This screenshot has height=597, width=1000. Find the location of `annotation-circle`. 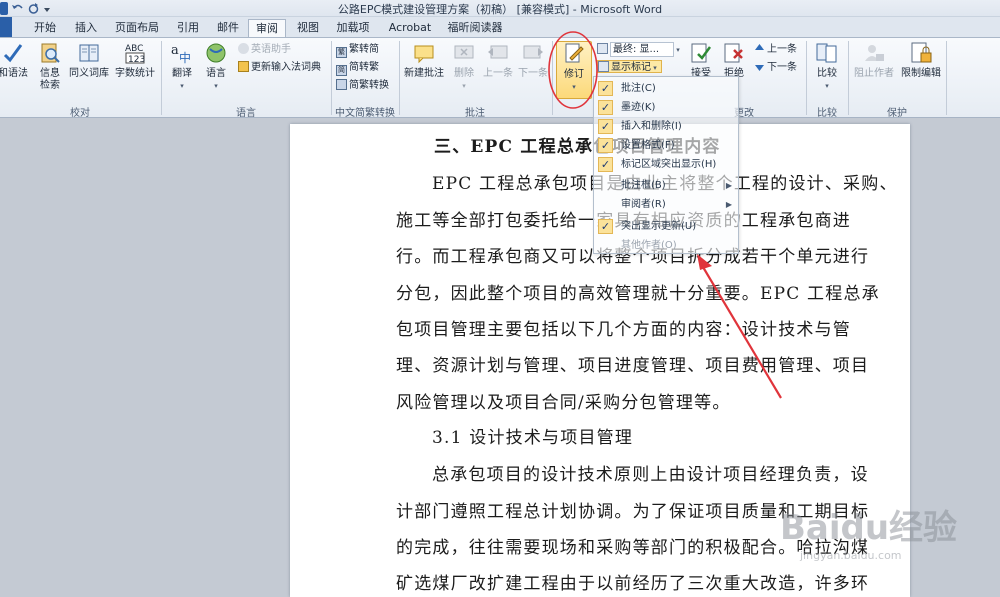

annotation-circle is located at coordinates (573, 70).